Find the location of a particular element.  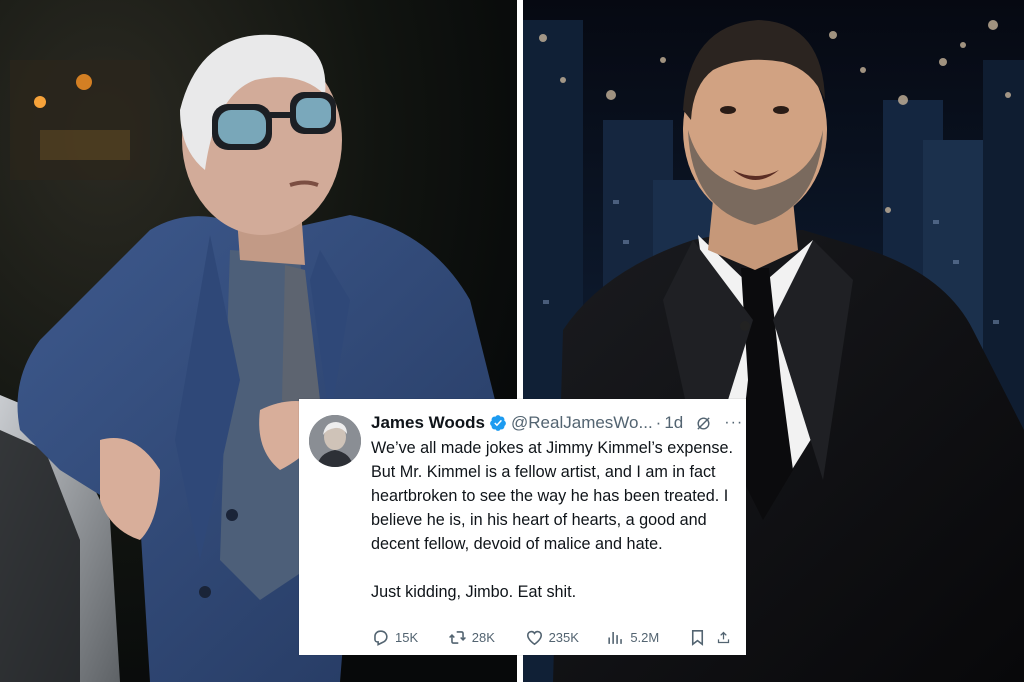

like-button: 235K is located at coordinates (566, 637).